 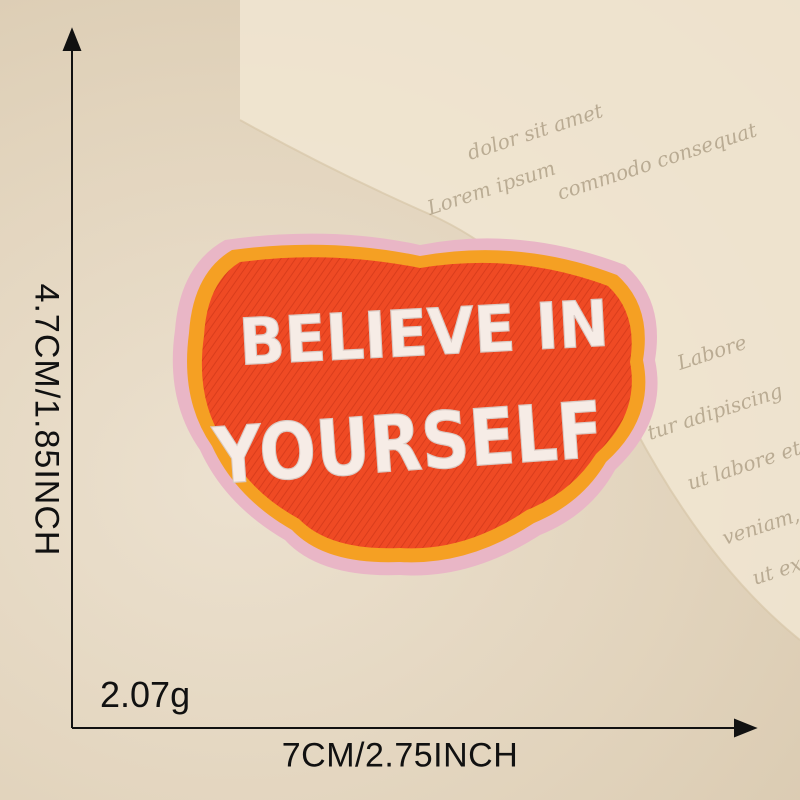 What do you see at coordinates (46, 420) in the screenshot?
I see `height-dimension-label: 4.7CM/1.85INCH` at bounding box center [46, 420].